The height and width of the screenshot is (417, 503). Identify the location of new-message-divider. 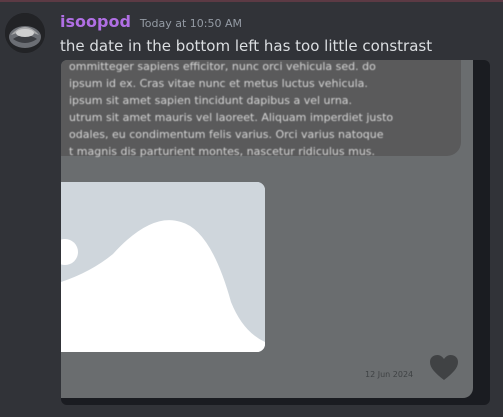
(251, 1).